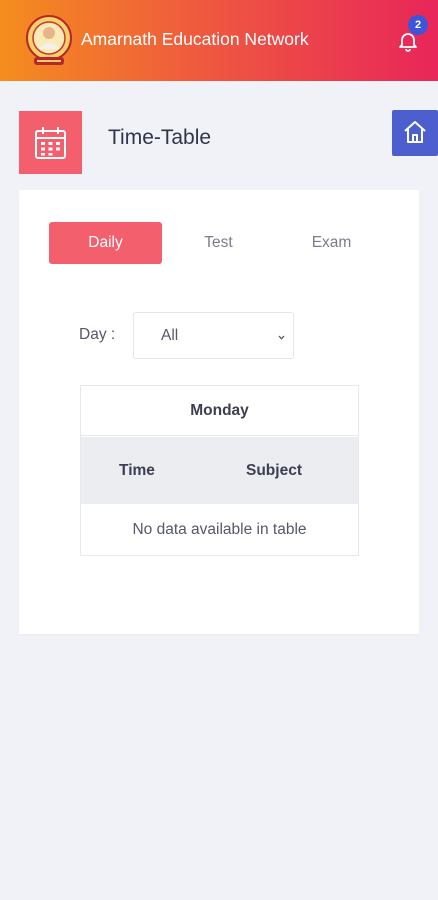 Image resolution: width=438 pixels, height=900 pixels. What do you see at coordinates (281, 337) in the screenshot?
I see `chevron-down-icon` at bounding box center [281, 337].